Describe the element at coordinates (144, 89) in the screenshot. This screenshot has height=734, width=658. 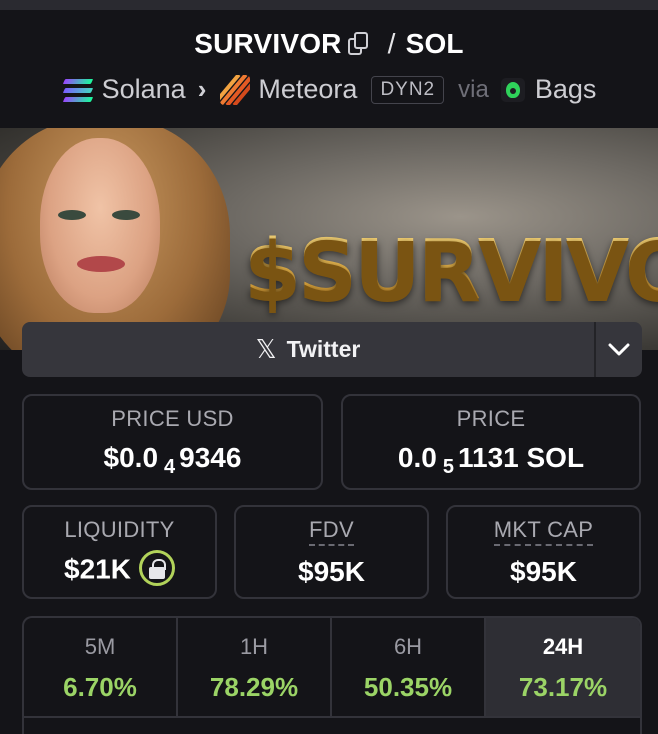
I see `chain-link: Solana` at that location.